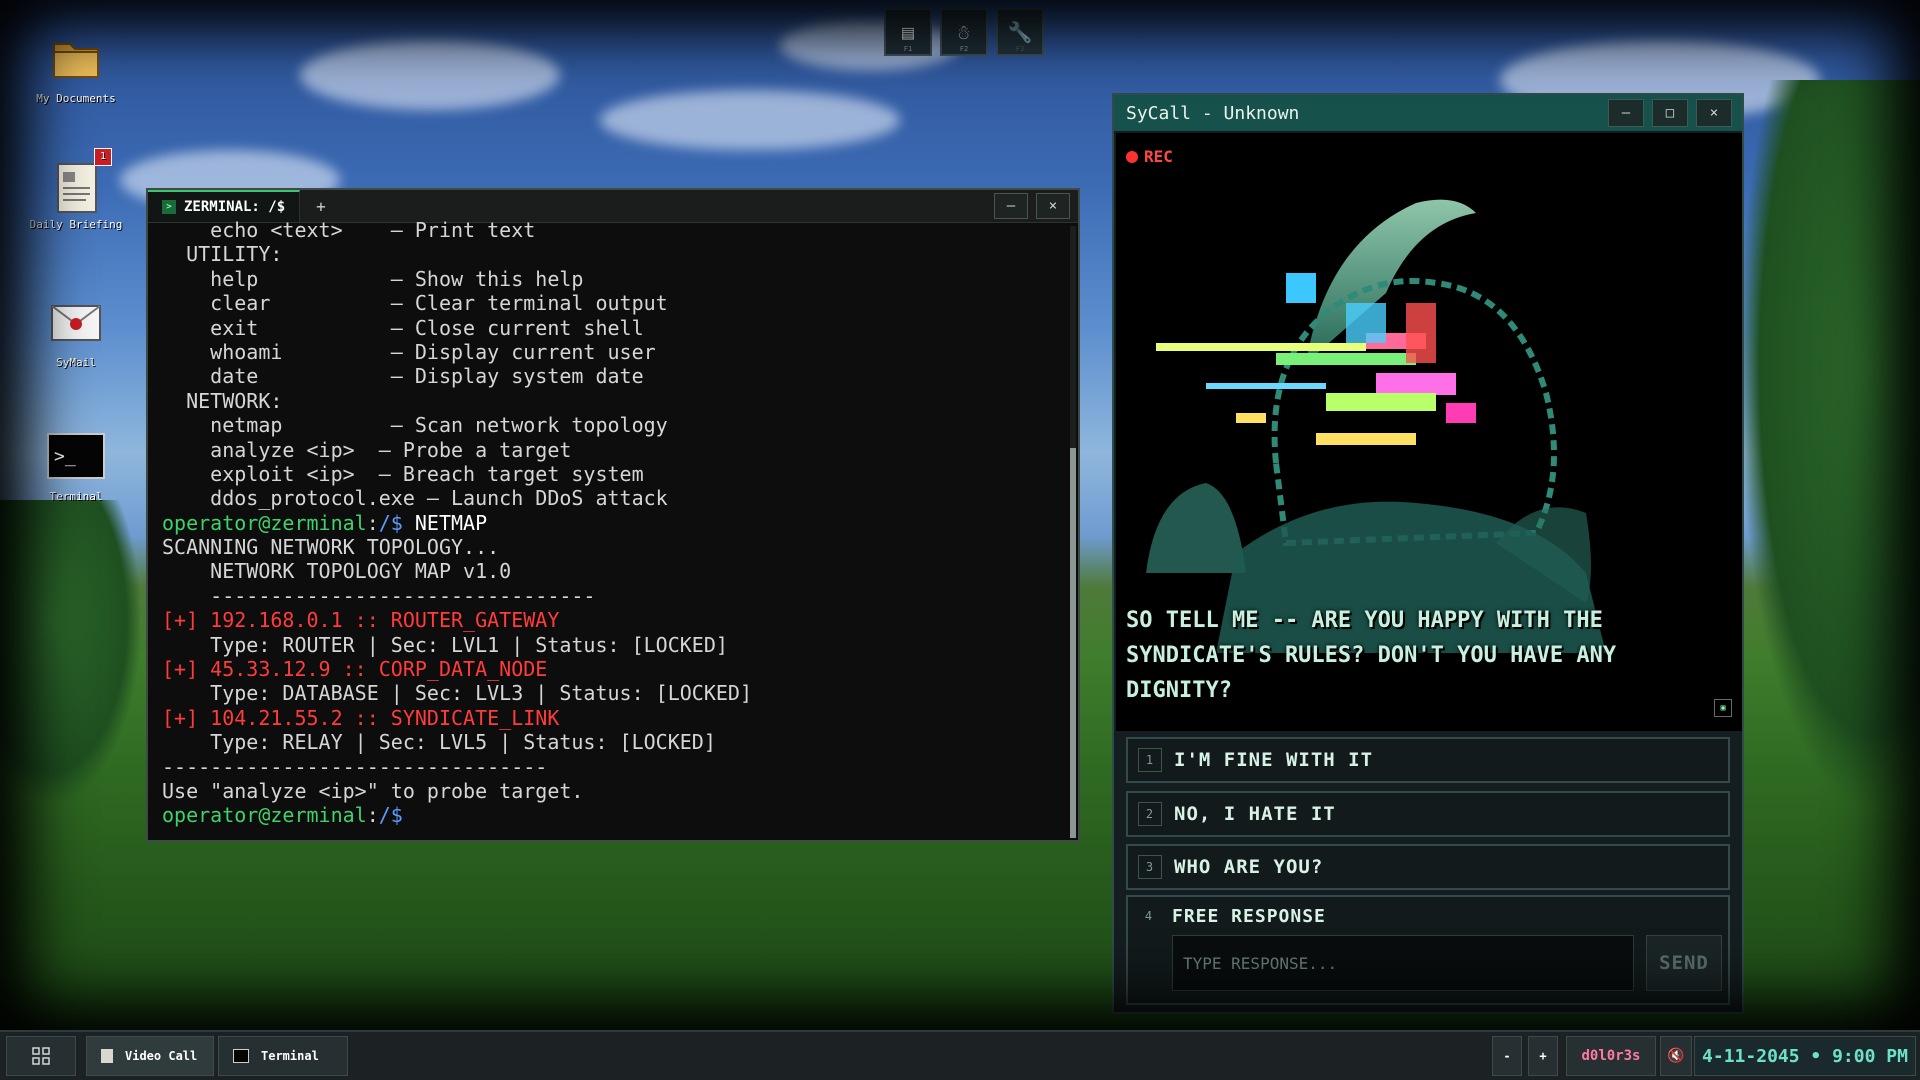 Image resolution: width=1920 pixels, height=1080 pixels. What do you see at coordinates (1611, 1056) in the screenshot?
I see `user-badge: d0l0r3s` at bounding box center [1611, 1056].